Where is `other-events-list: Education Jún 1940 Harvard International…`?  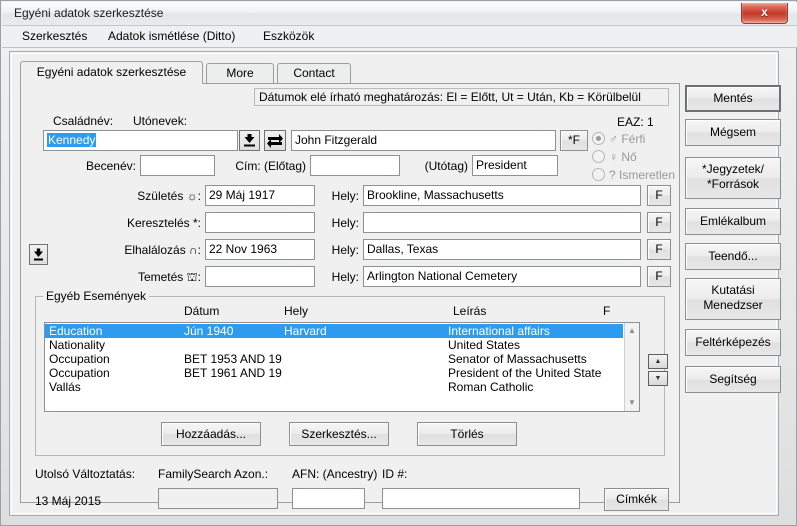 other-events-list: Education Jún 1940 Harvard International… is located at coordinates (342, 367).